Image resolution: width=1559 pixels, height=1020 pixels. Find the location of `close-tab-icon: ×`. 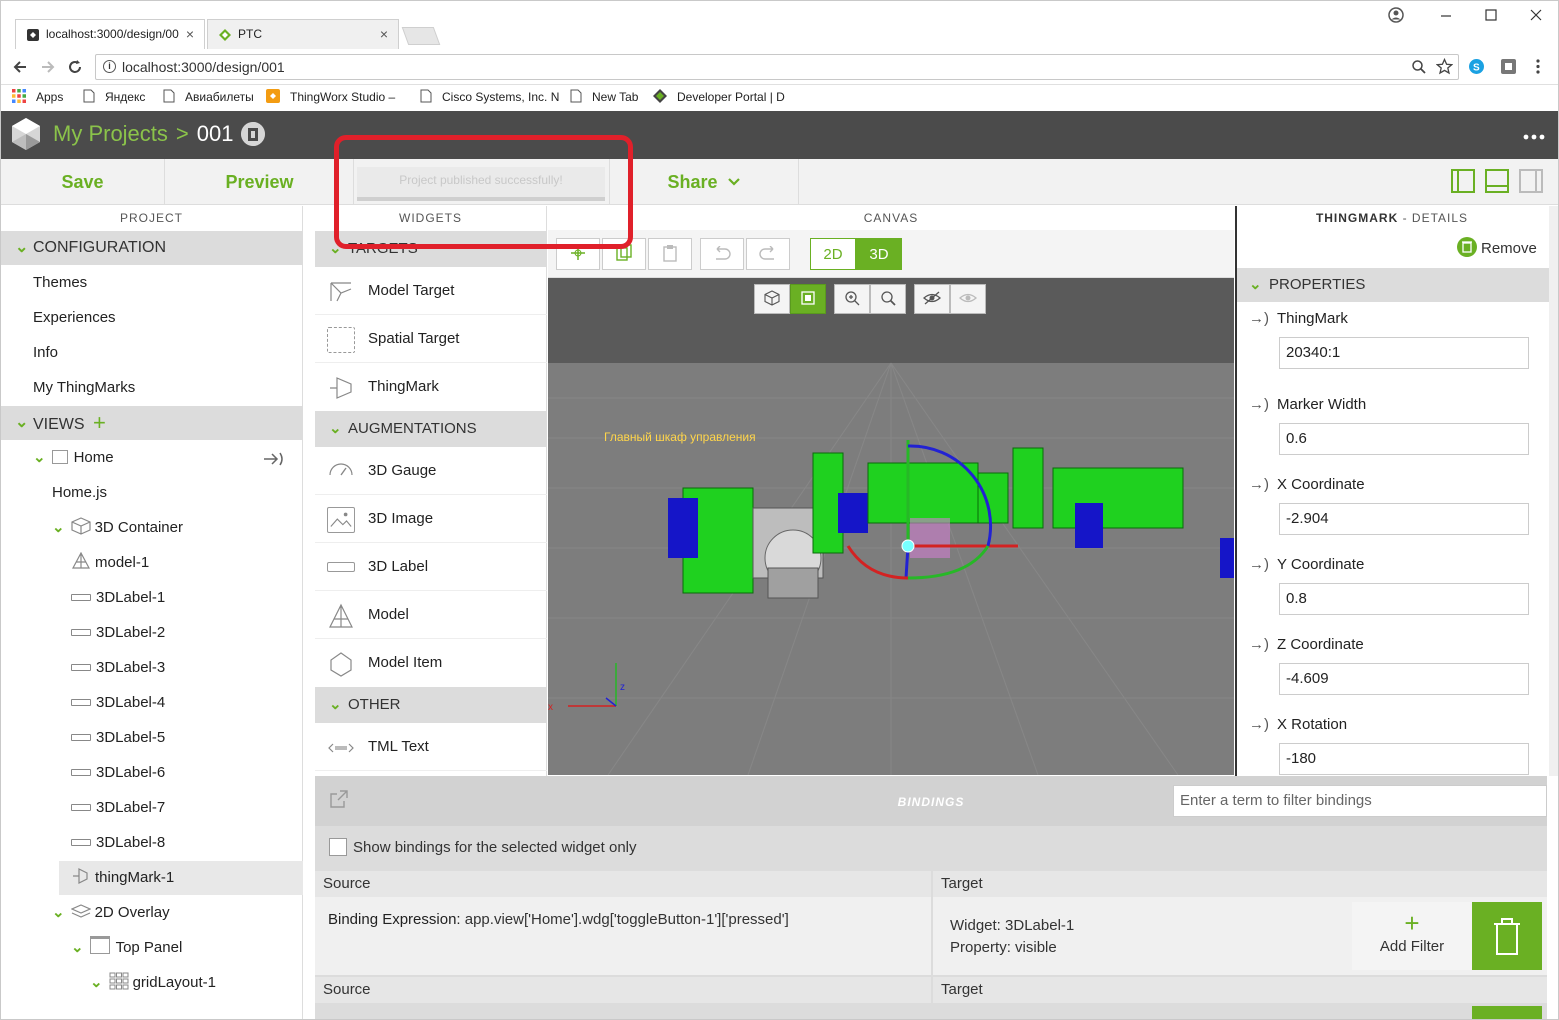

close-tab-icon: × is located at coordinates (384, 34).